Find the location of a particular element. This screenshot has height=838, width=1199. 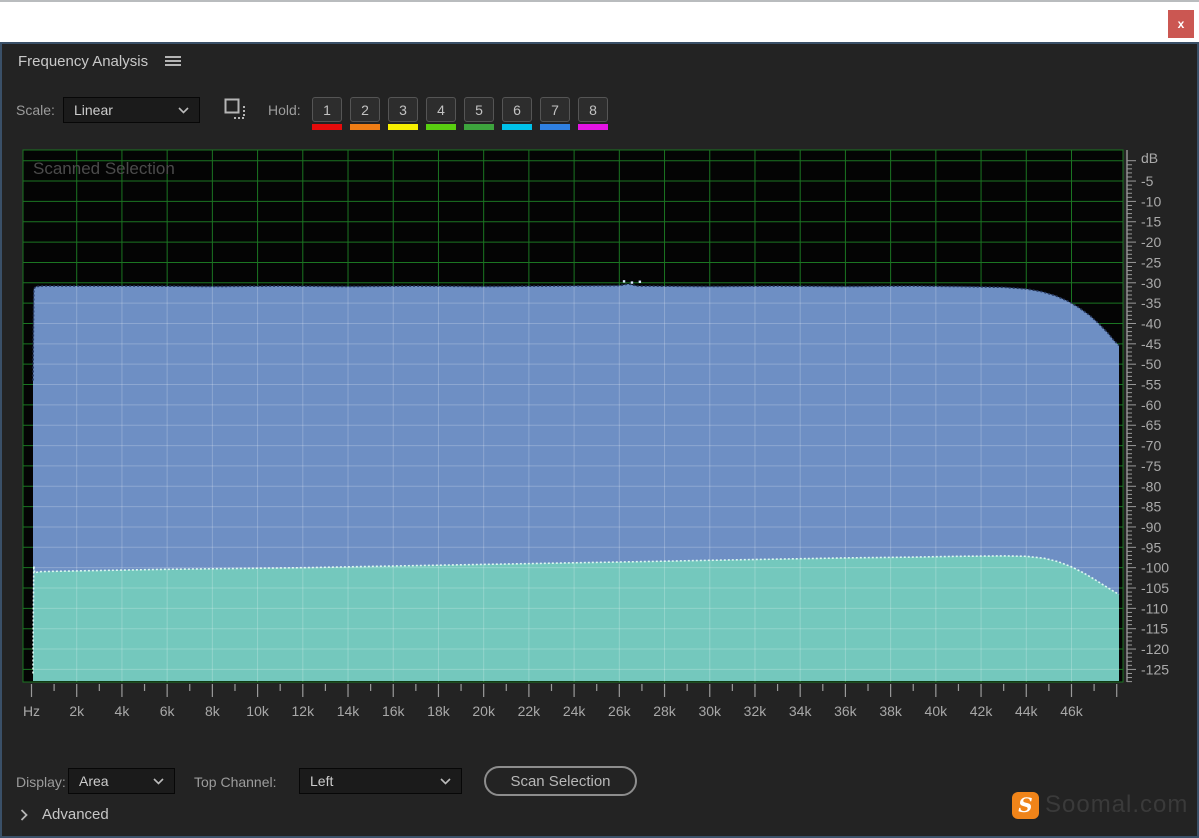

soomal-watermark: S Soomal.com is located at coordinates (1100, 805).